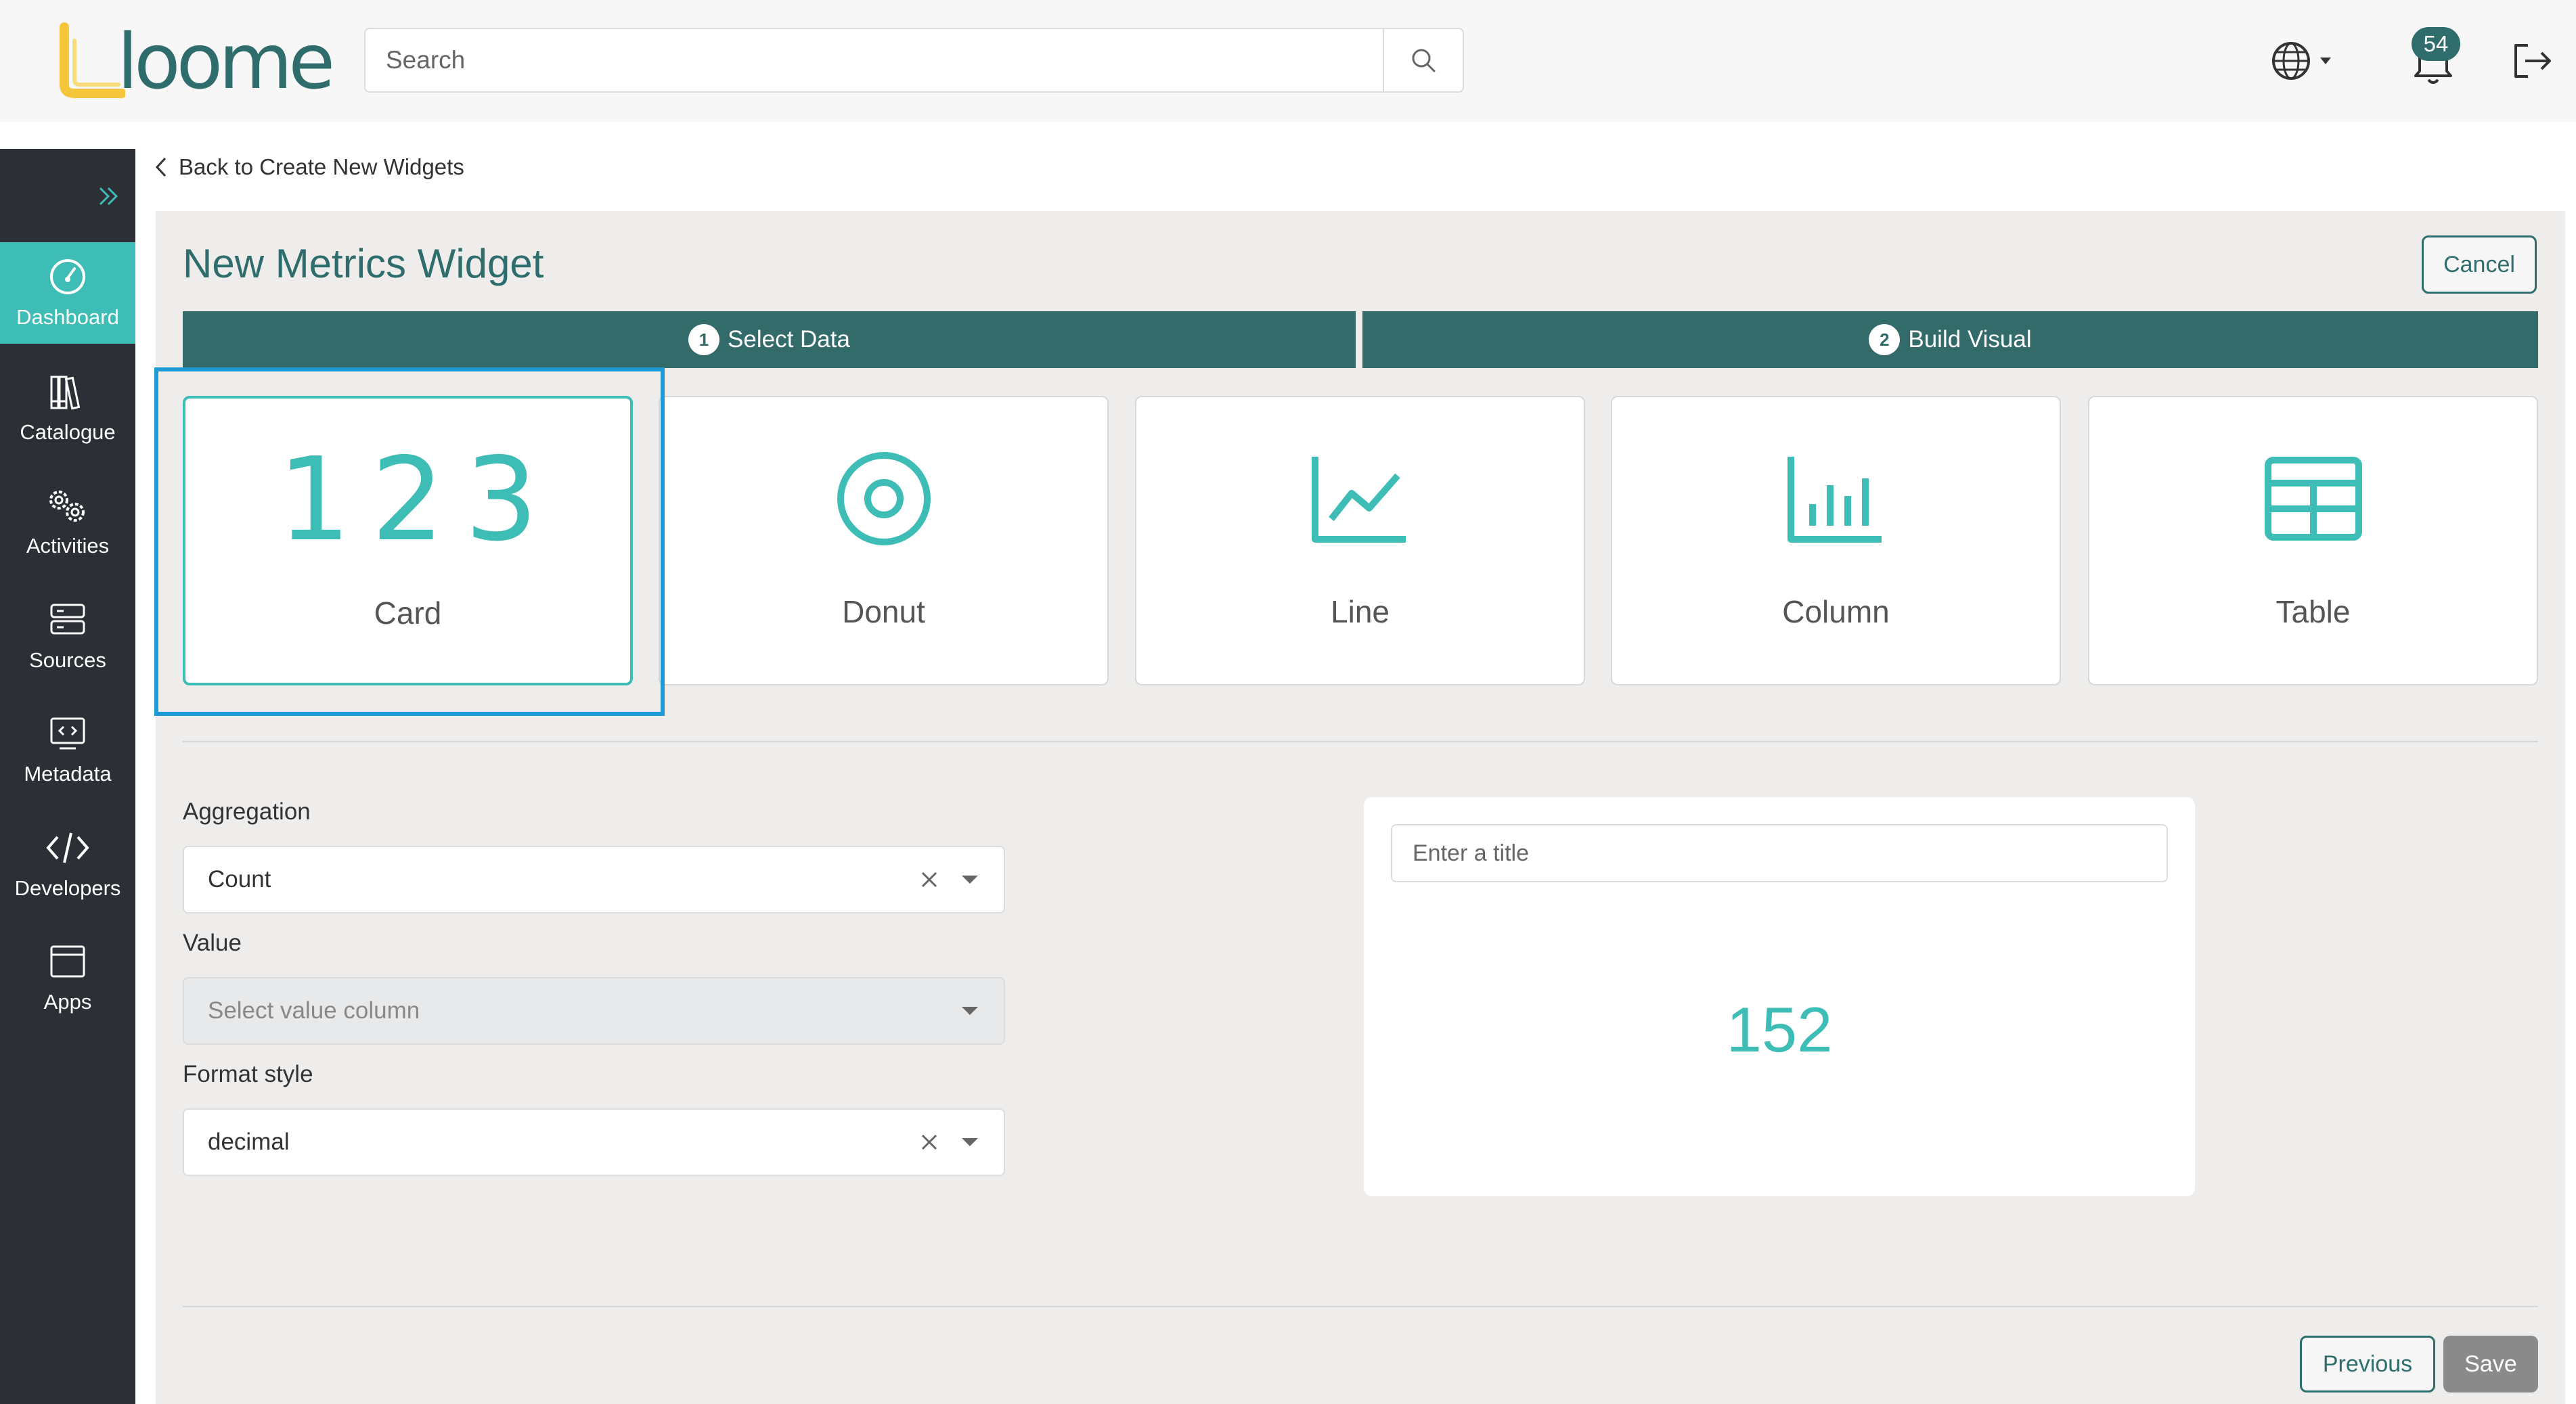  I want to click on search-button, so click(1423, 60).